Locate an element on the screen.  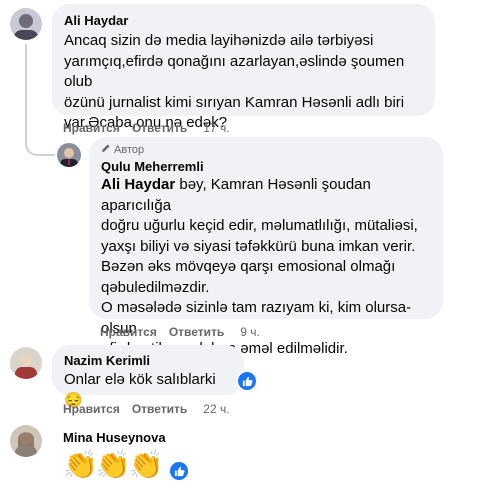
comment-time: 17 ч. is located at coordinates (216, 128).